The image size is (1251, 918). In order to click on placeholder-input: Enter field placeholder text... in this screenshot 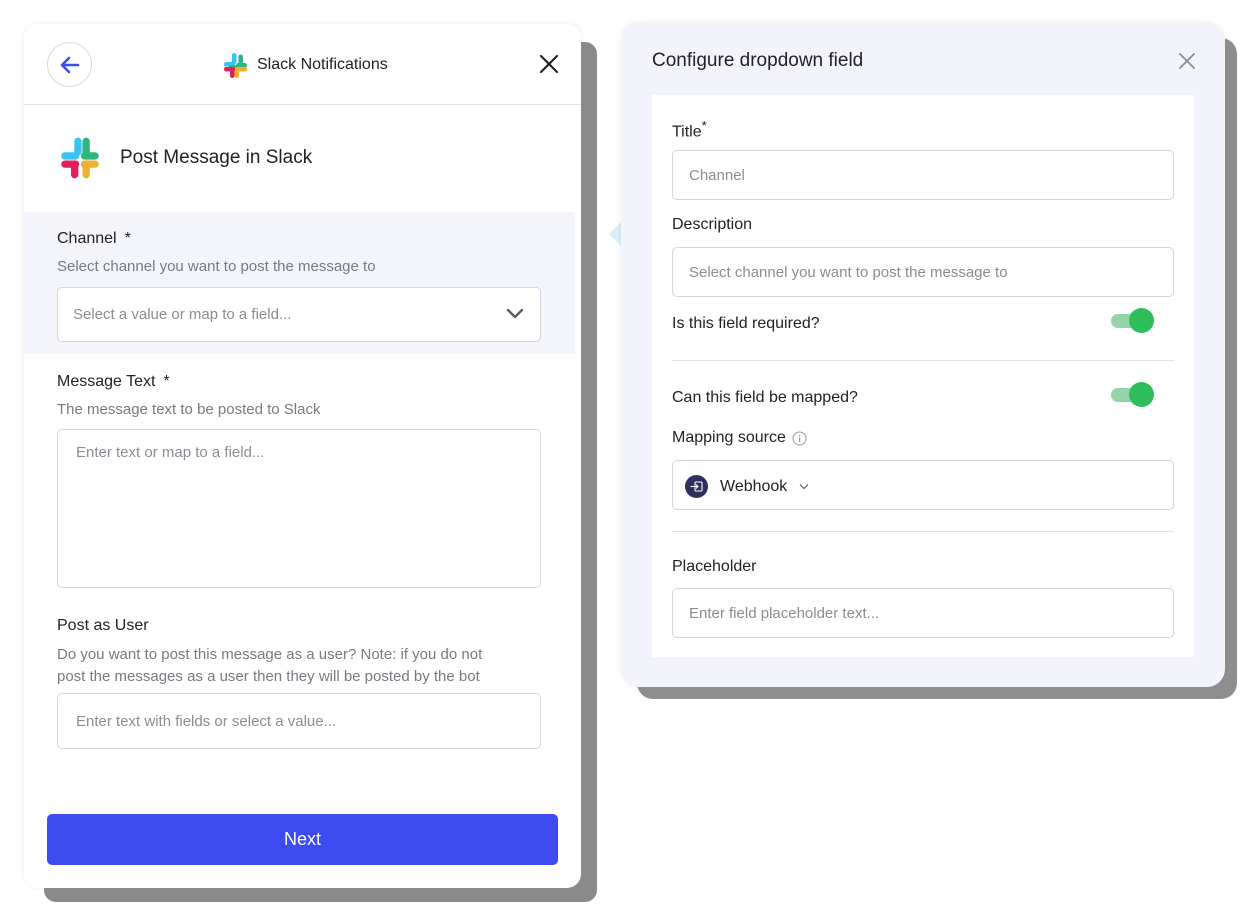, I will do `click(923, 613)`.